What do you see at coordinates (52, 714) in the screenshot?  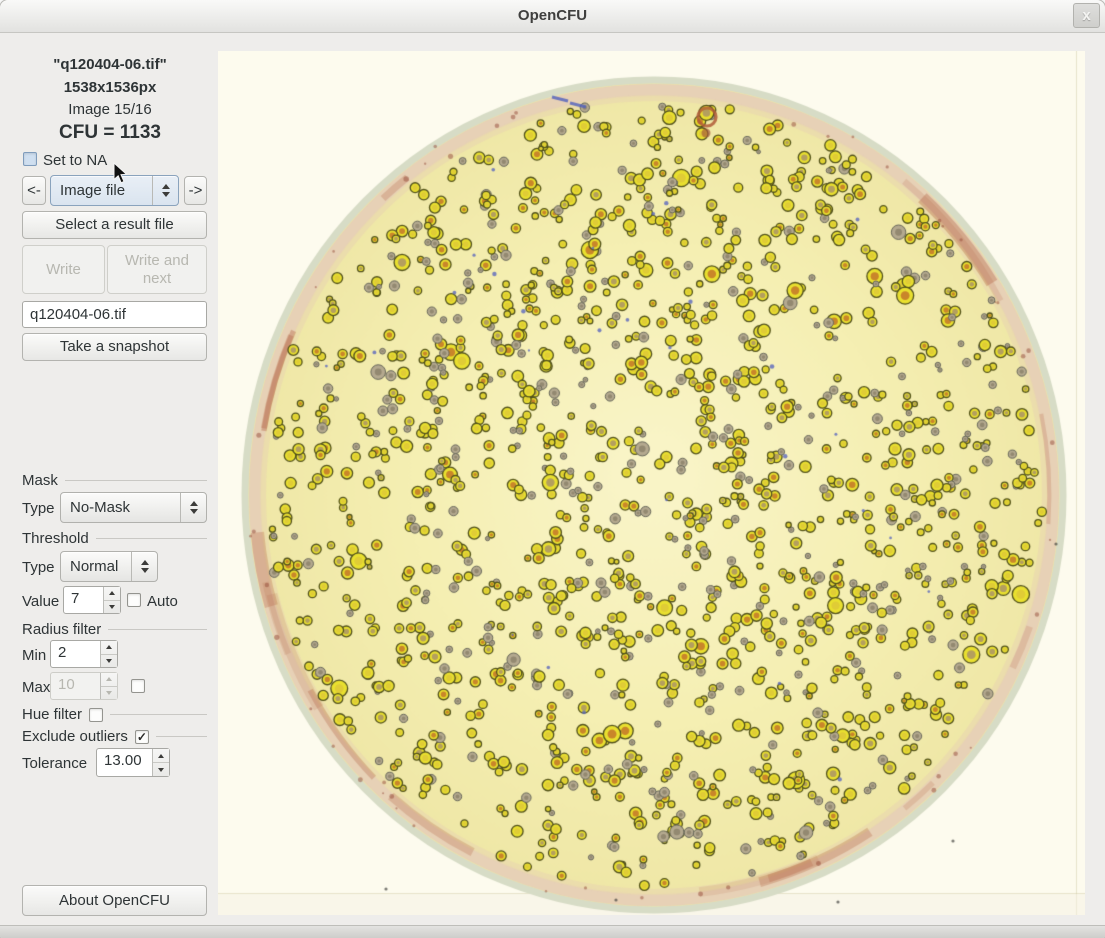 I see `hue-filter-label: Hue filter` at bounding box center [52, 714].